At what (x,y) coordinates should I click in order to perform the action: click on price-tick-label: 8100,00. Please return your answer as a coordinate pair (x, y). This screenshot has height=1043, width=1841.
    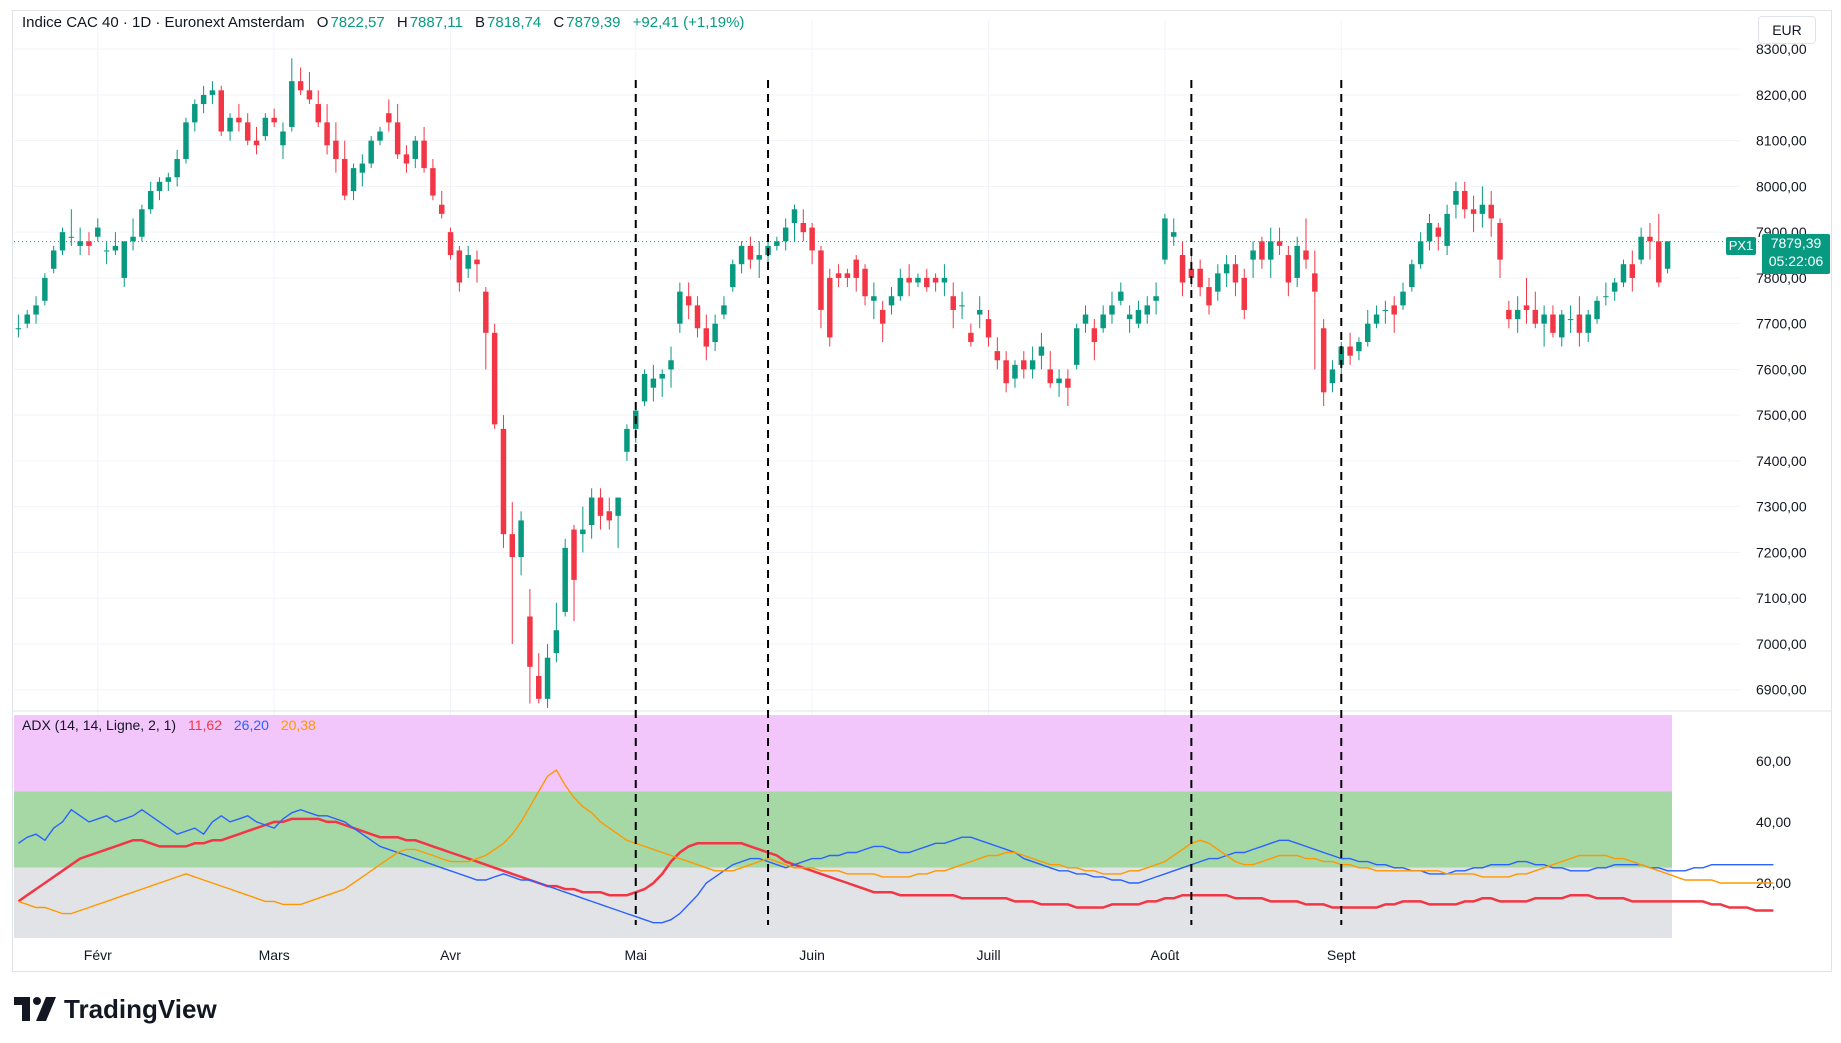
    Looking at the image, I should click on (1781, 141).